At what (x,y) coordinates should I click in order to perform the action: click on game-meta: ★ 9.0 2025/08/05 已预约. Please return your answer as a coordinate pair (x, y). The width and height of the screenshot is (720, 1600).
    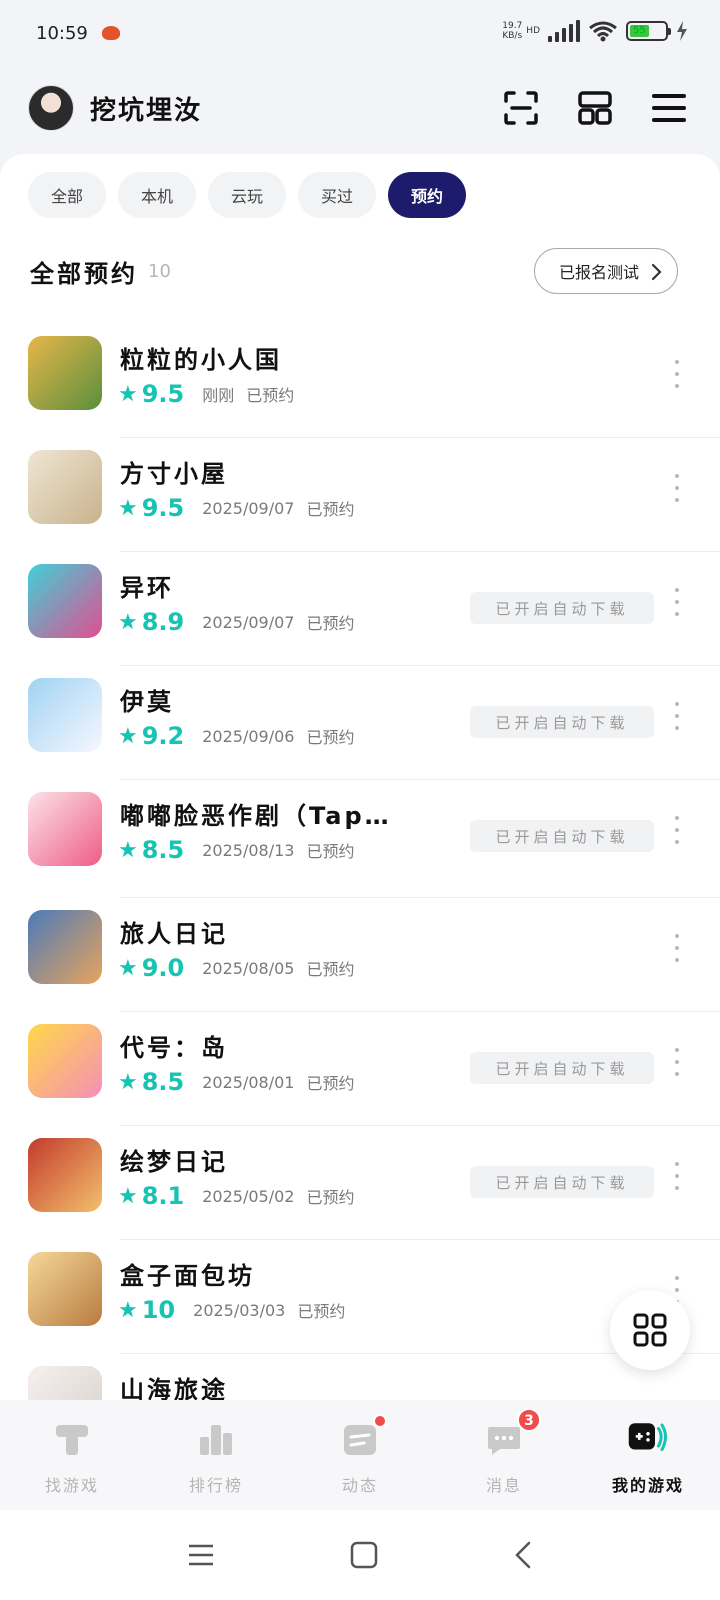
    Looking at the image, I should click on (236, 968).